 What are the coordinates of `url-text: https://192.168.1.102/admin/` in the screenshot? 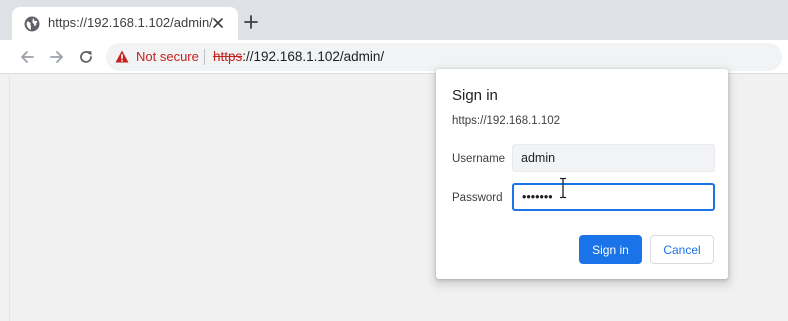 It's located at (298, 56).